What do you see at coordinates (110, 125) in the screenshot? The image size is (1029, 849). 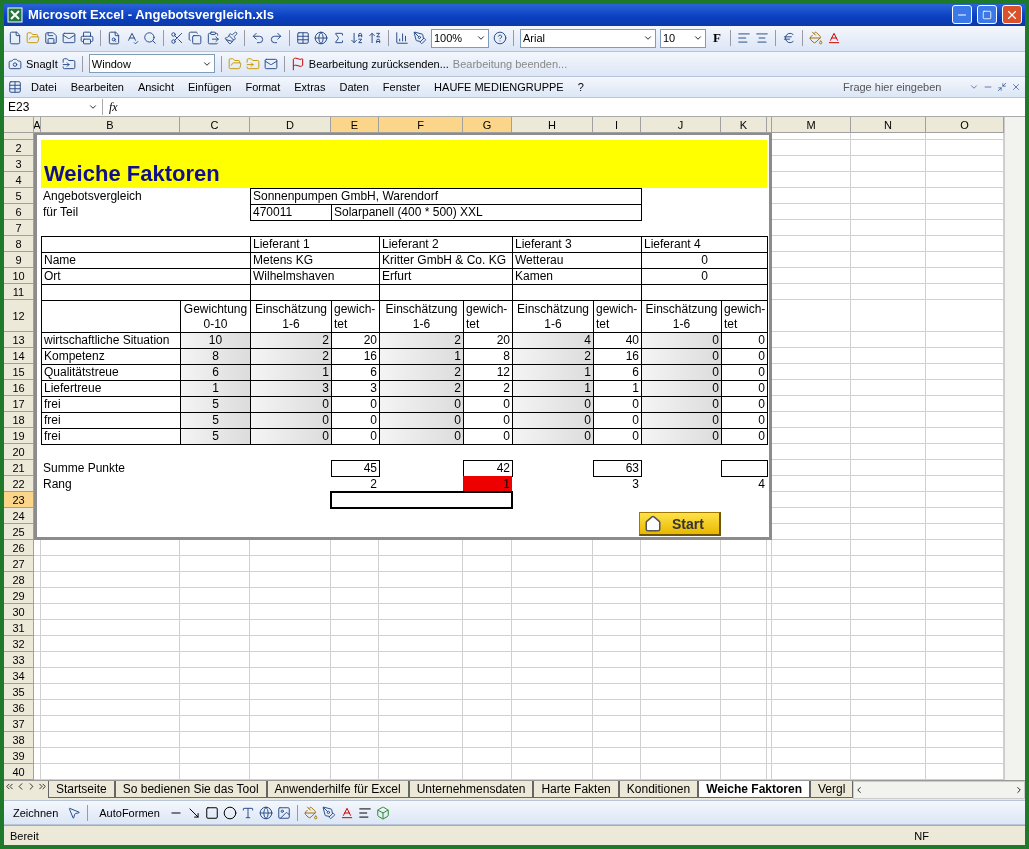 I see `column-header: B` at bounding box center [110, 125].